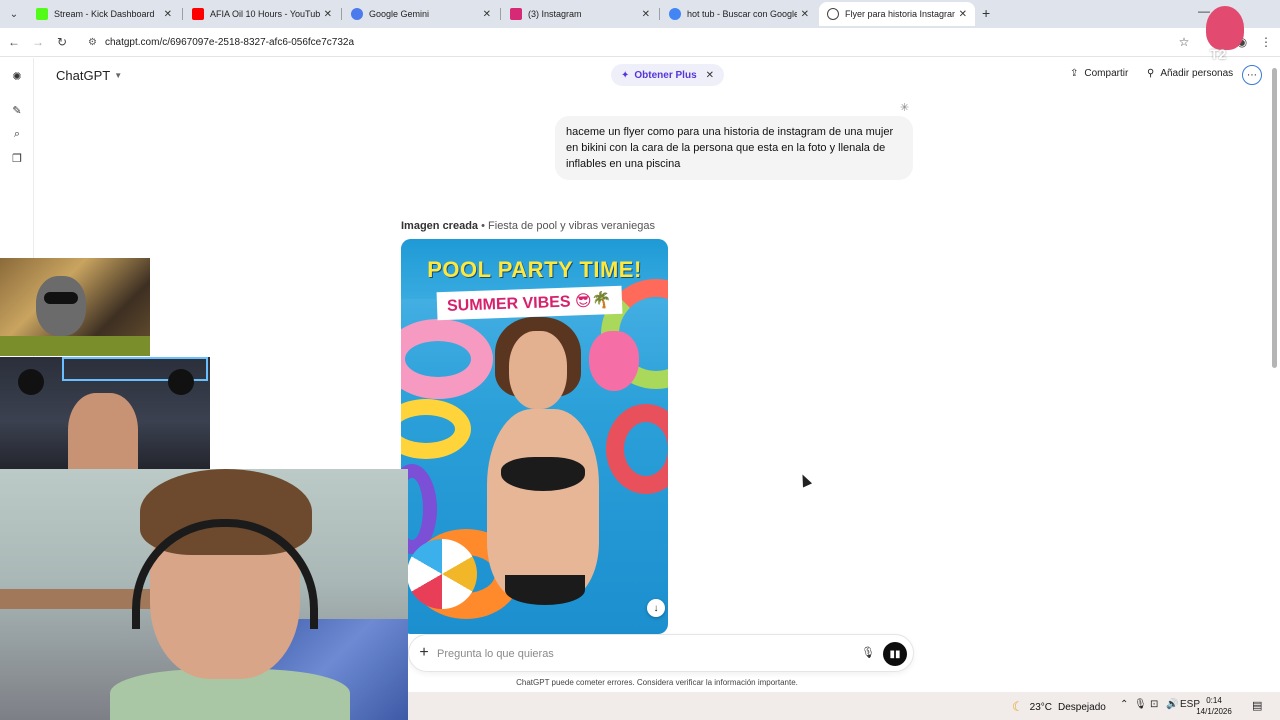 Image resolution: width=1280 pixels, height=720 pixels. What do you see at coordinates (529, 303) in the screenshot?
I see `flyer-subtitle: SUMMER VIBES 😎🌴` at bounding box center [529, 303].